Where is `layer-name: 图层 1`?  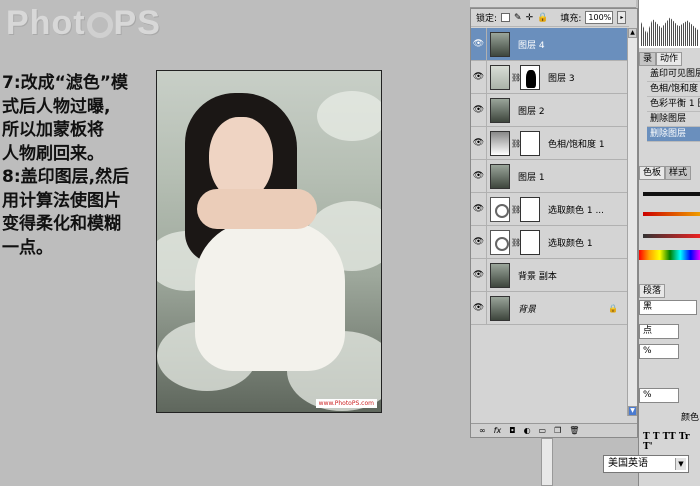 layer-name: 图层 1 is located at coordinates (531, 177).